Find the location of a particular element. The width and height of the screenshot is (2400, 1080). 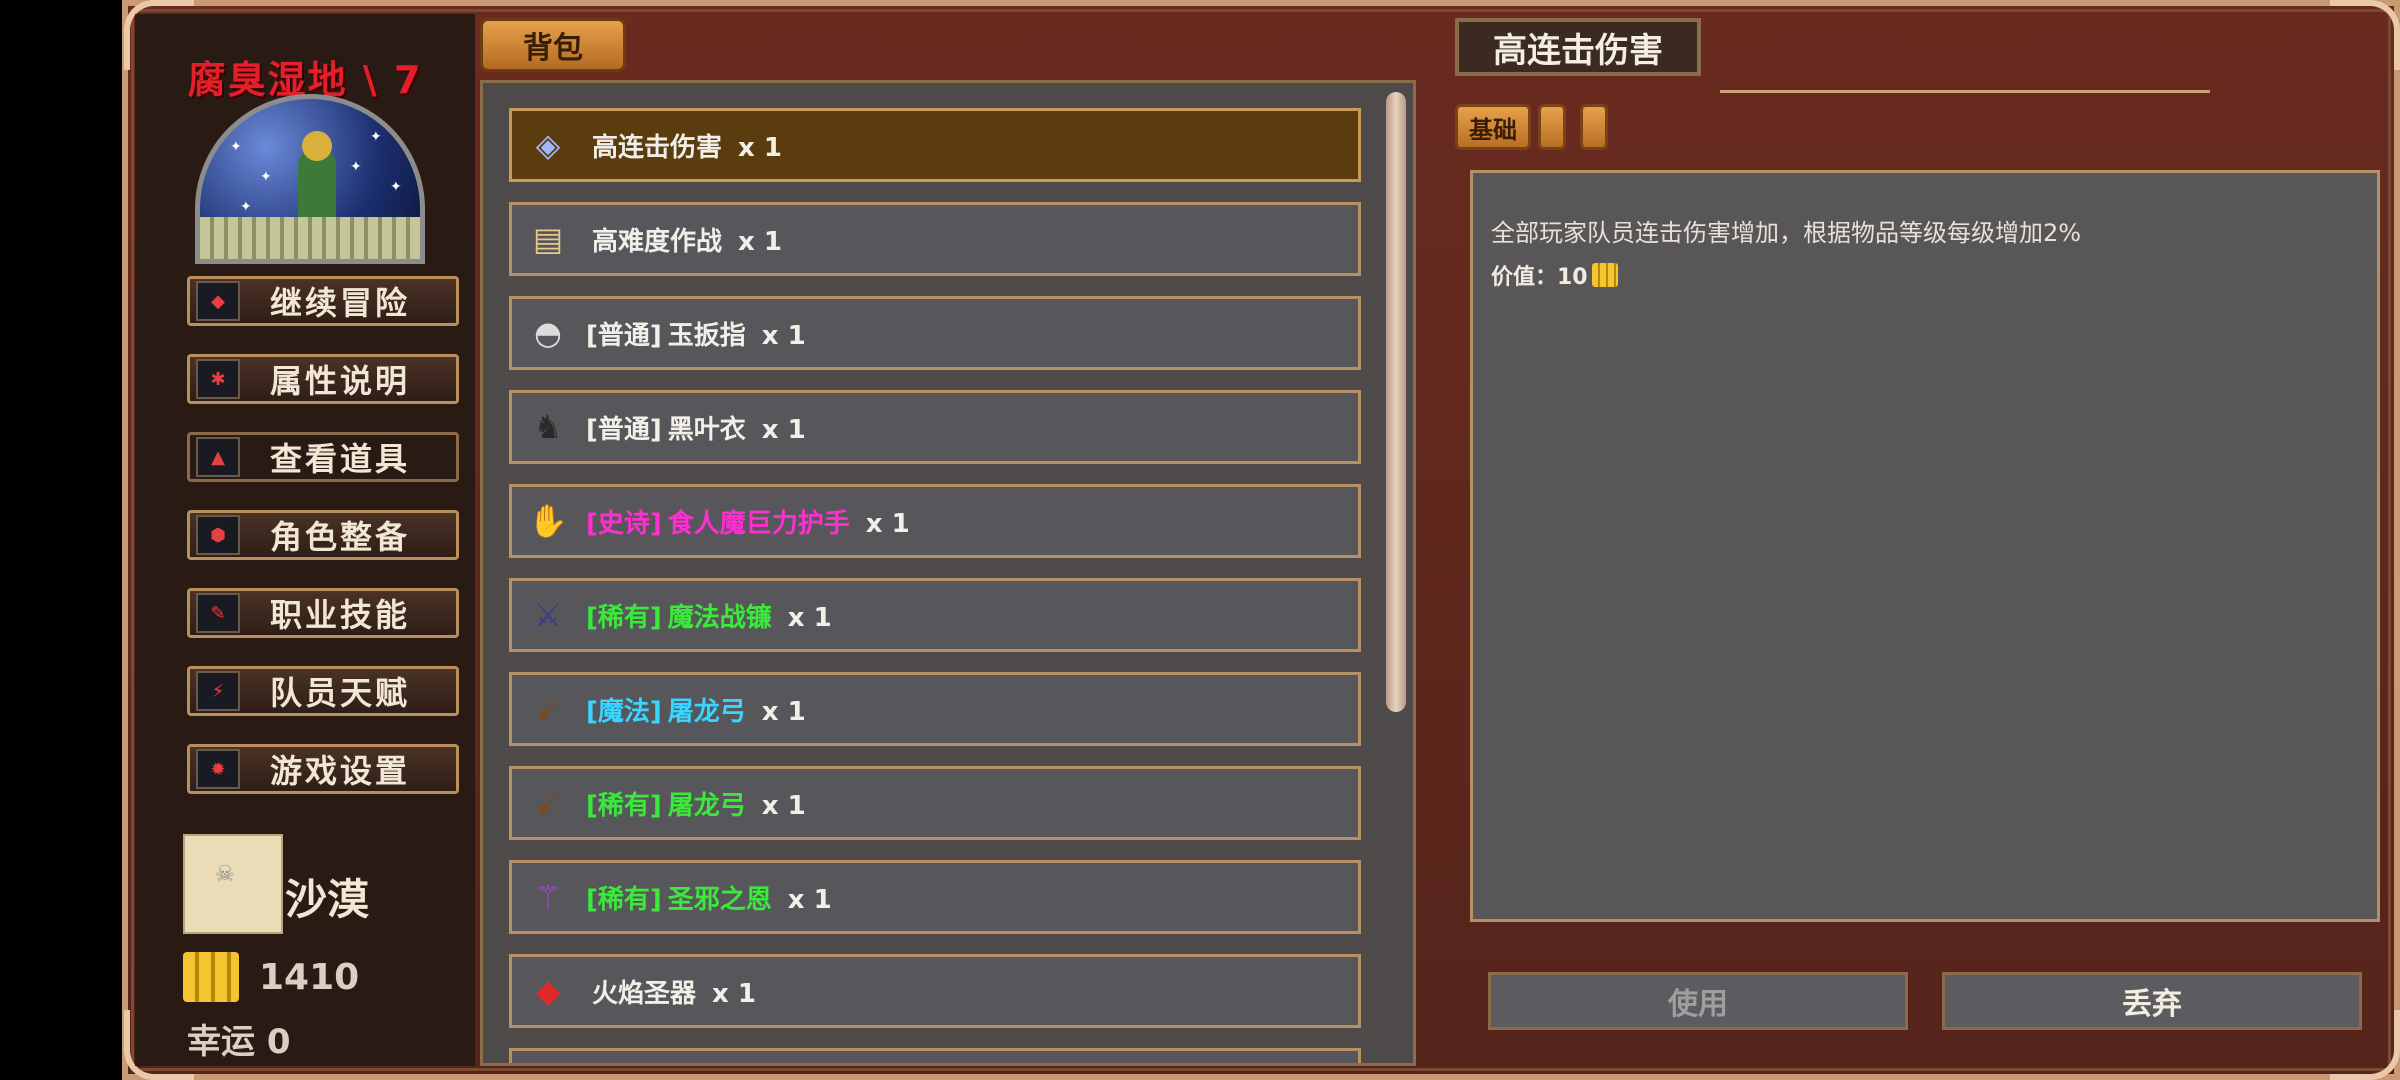

character-icon: ⬢ is located at coordinates (218, 535).